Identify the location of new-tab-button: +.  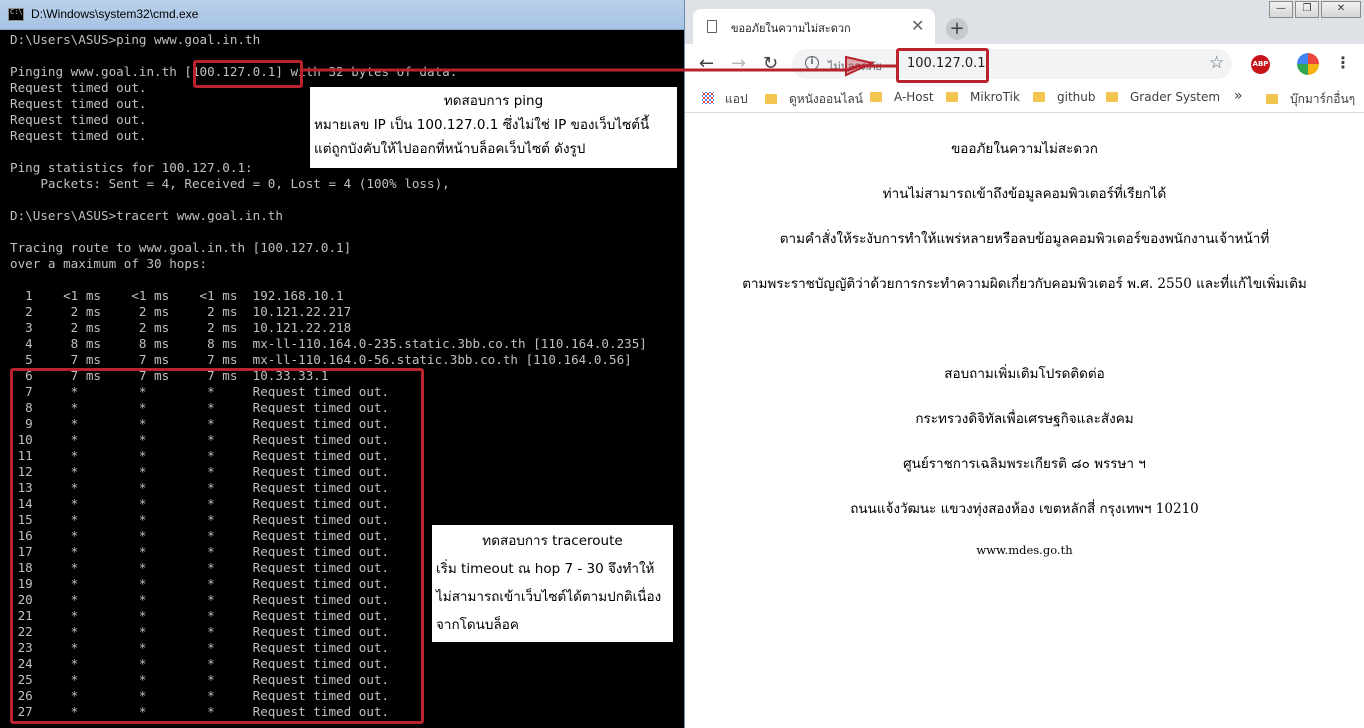
(957, 29).